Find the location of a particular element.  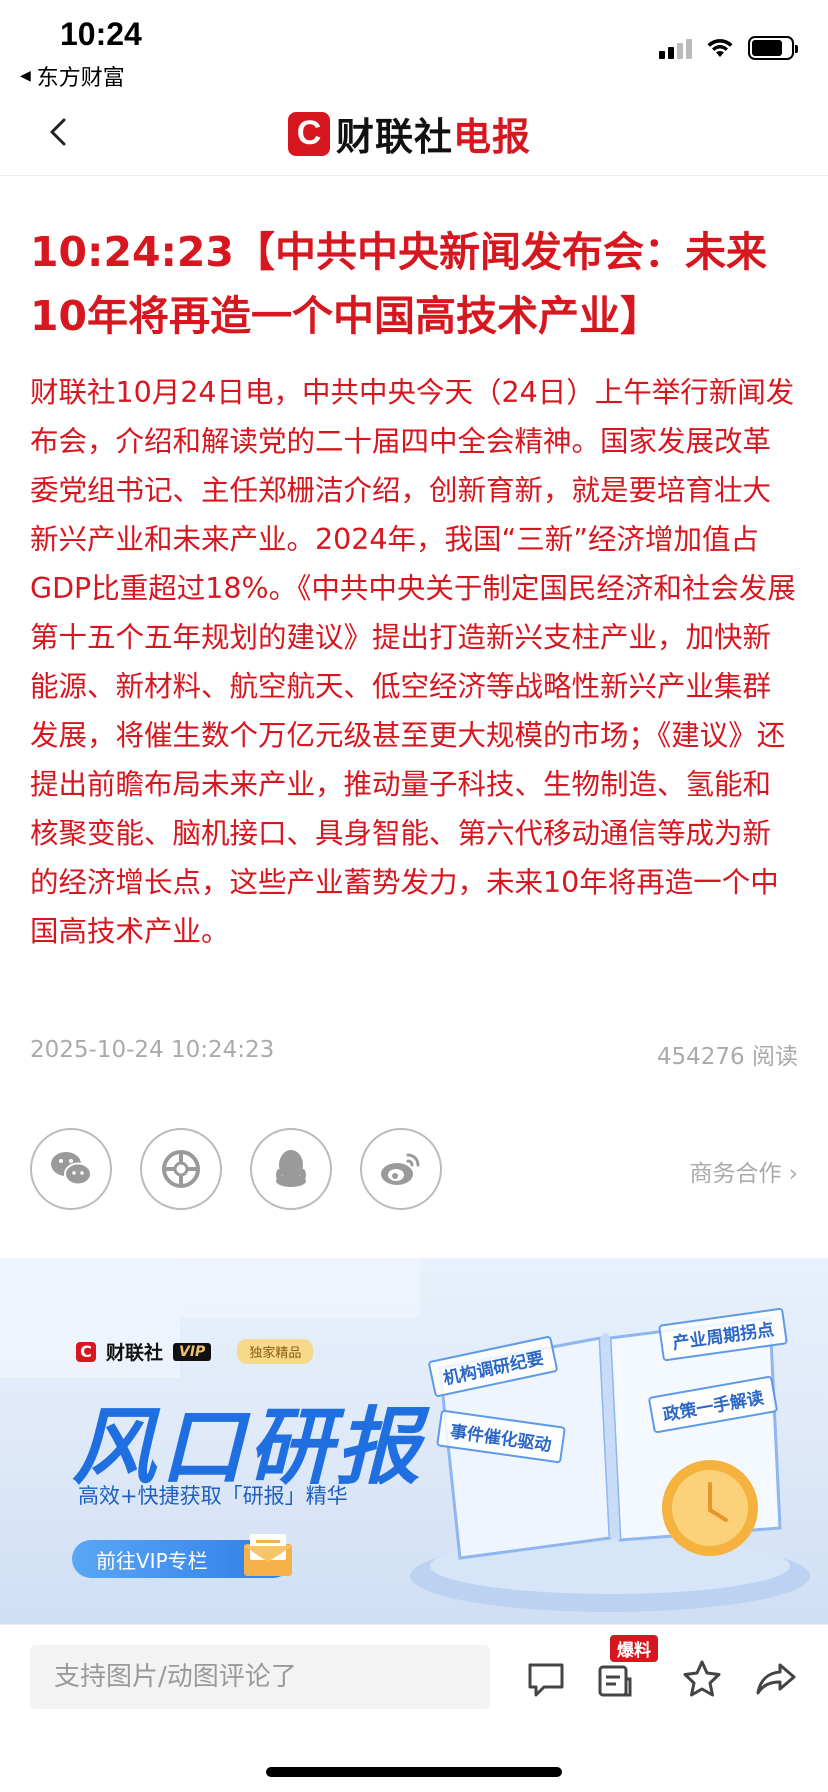

status-bar: 10:24 ◀ 东方财富 is located at coordinates (414, 46).